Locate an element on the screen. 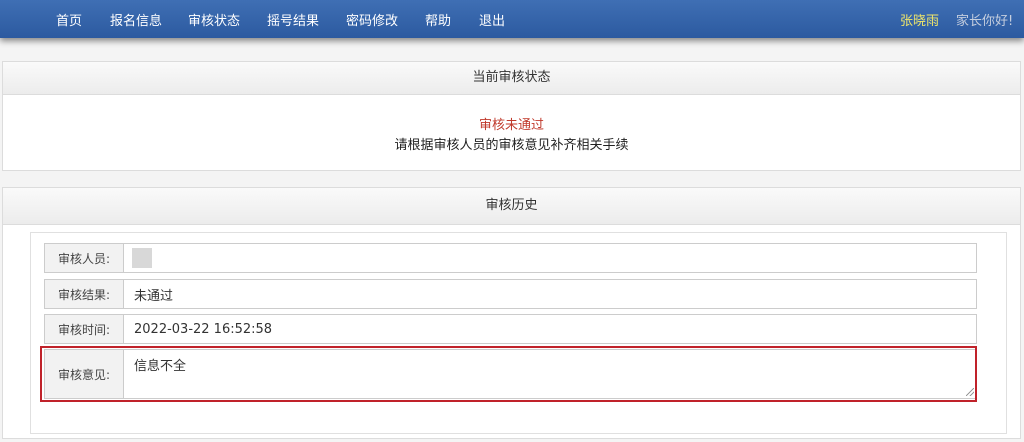 The image size is (1024, 442). nav-change-password: 密码修改 is located at coordinates (372, 19).